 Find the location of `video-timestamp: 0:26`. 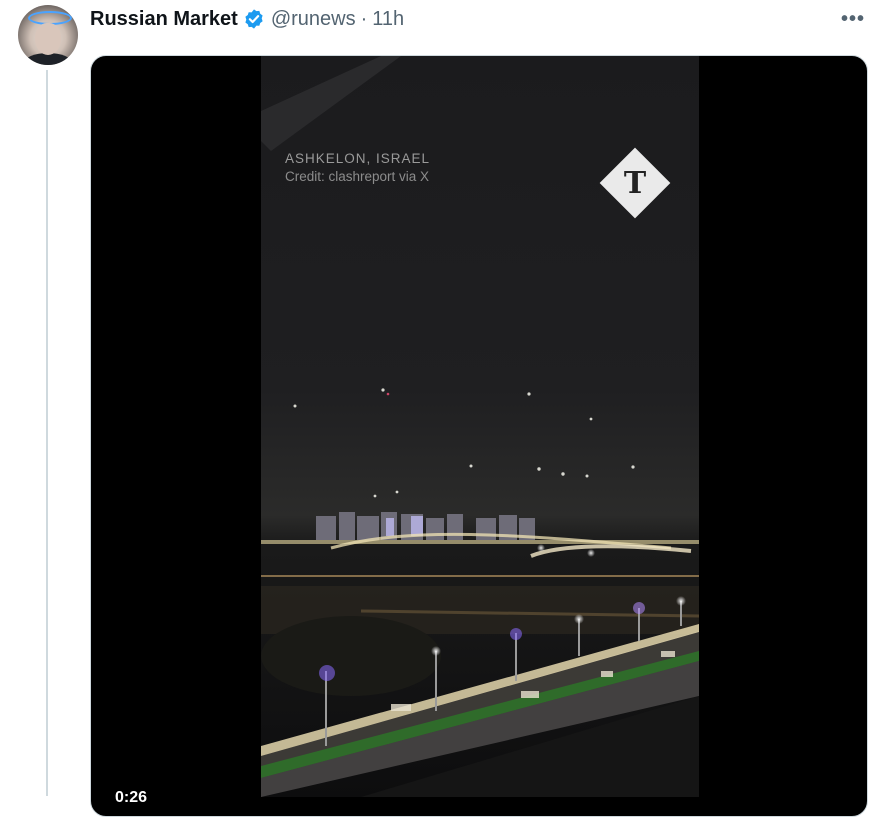

video-timestamp: 0:26 is located at coordinates (131, 797).